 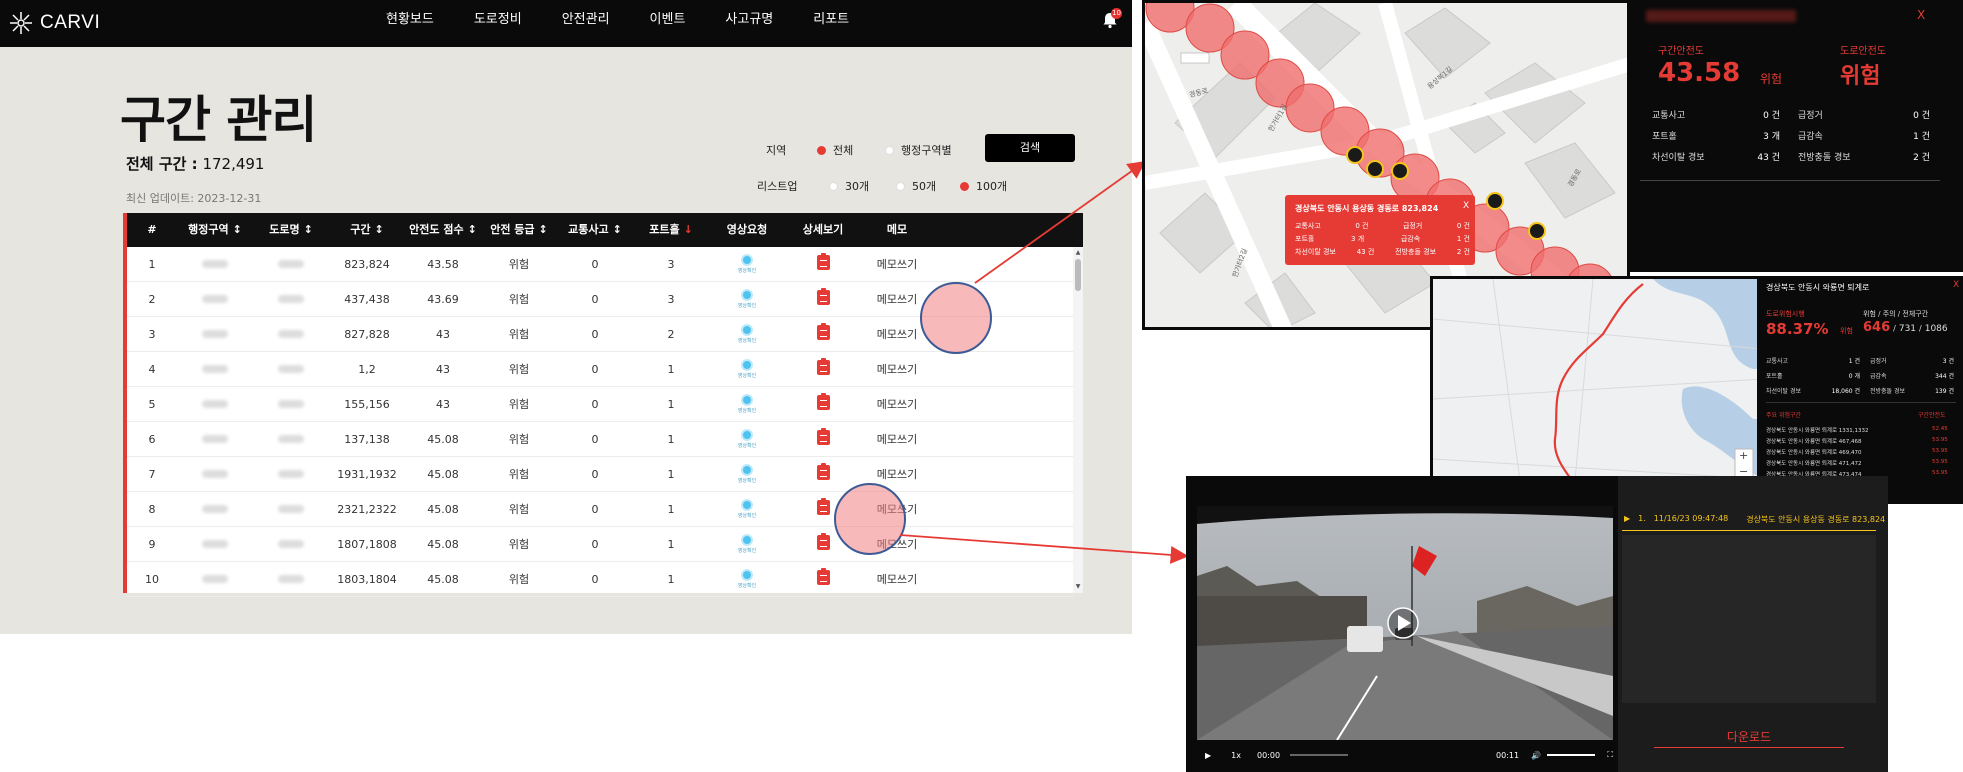 I want to click on column-header: 구간 ↕, so click(x=367, y=230).